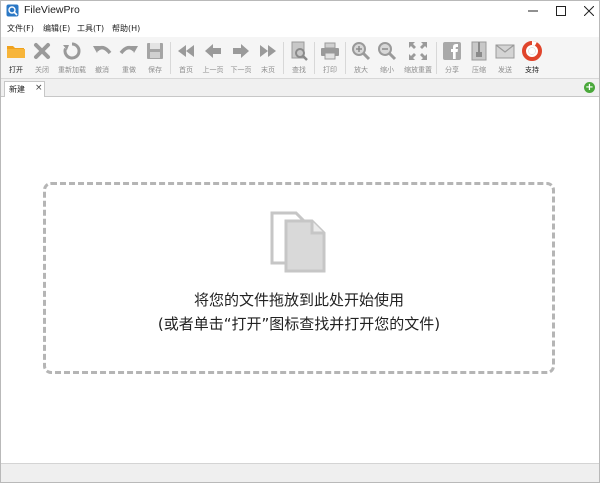 Image resolution: width=600 pixels, height=483 pixels. What do you see at coordinates (532, 70) in the screenshot?
I see `tool-label: 支持` at bounding box center [532, 70].